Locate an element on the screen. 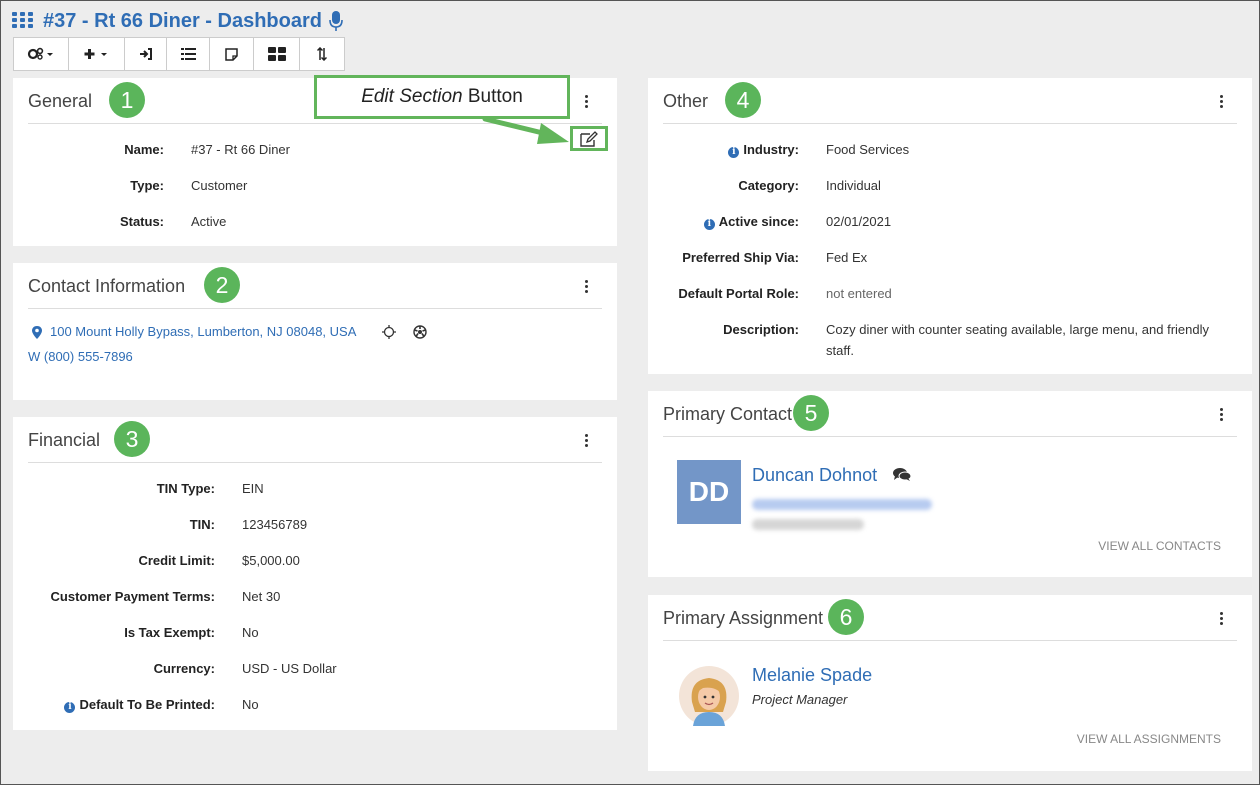 This screenshot has height=785, width=1260. general-title: General is located at coordinates (60, 101).